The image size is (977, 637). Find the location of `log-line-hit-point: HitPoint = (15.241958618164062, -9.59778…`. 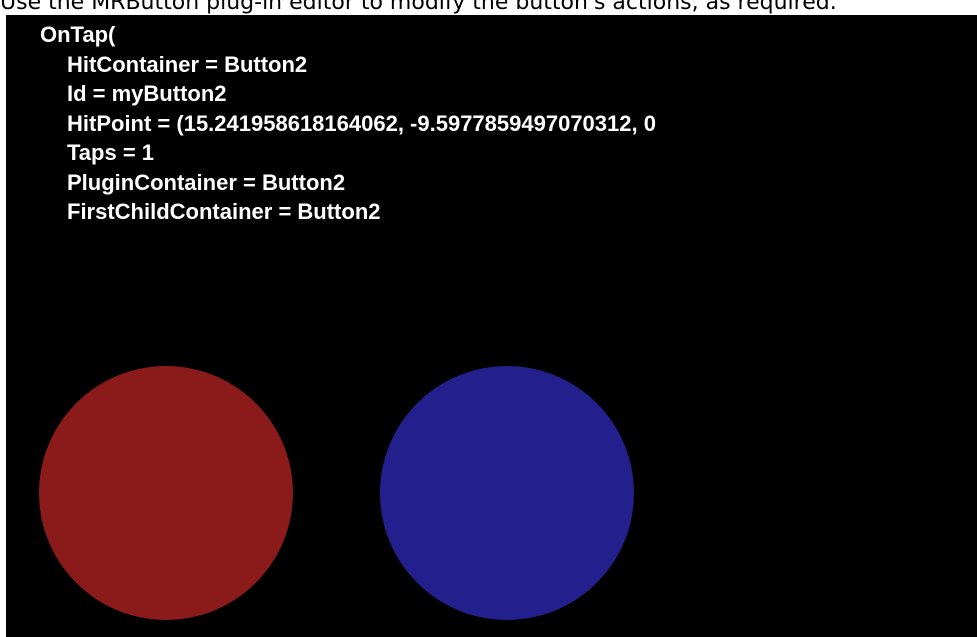

log-line-hit-point: HitPoint = (15.241958618164062, -9.59778… is located at coordinates (361, 123).